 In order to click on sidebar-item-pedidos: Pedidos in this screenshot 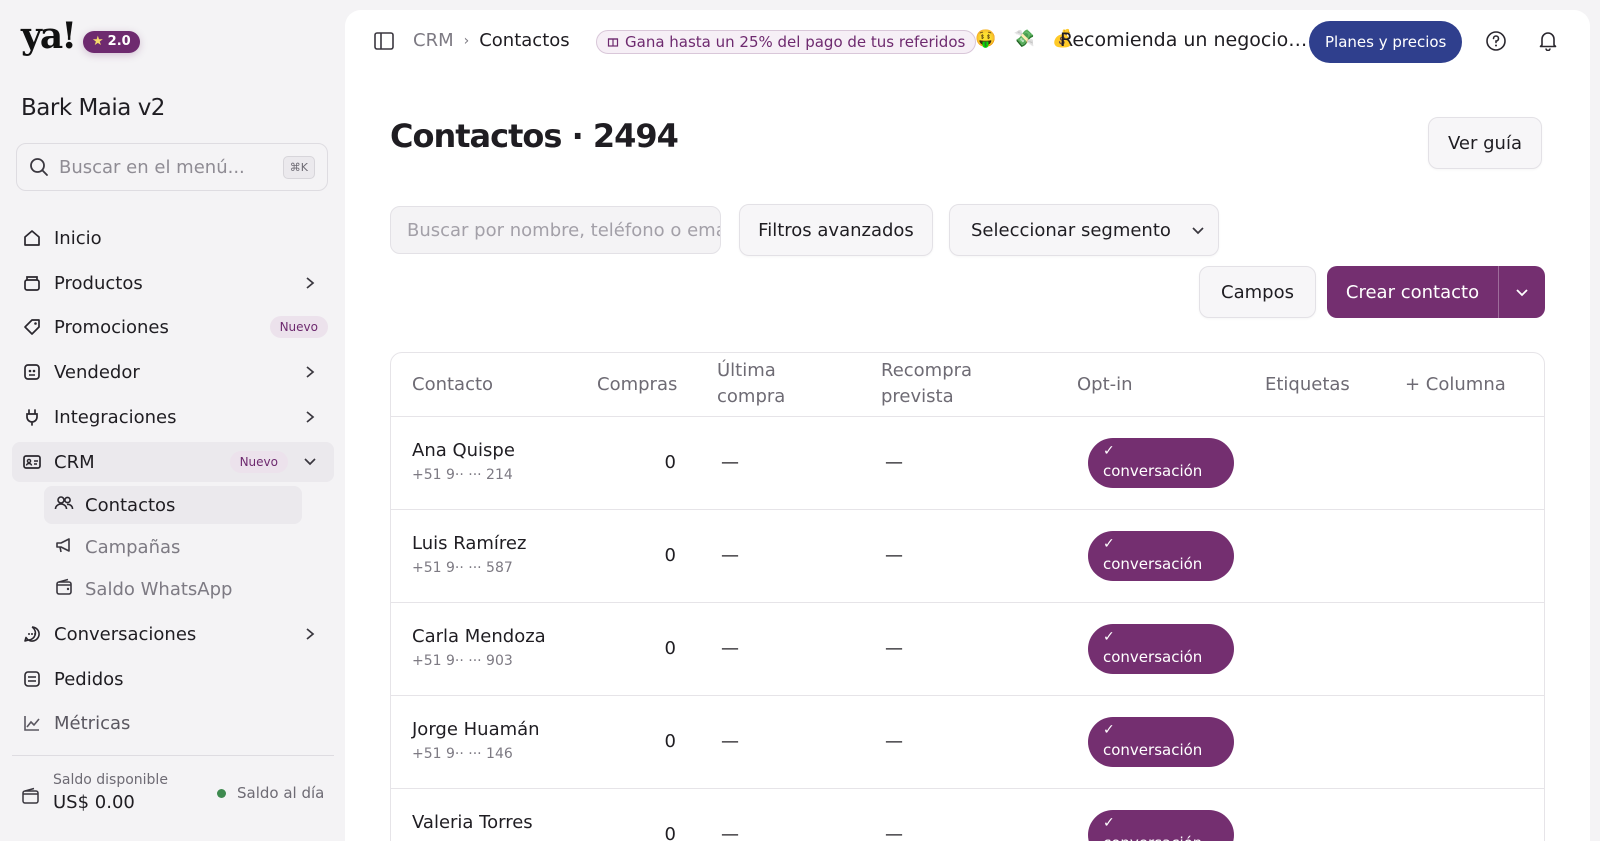, I will do `click(173, 679)`.